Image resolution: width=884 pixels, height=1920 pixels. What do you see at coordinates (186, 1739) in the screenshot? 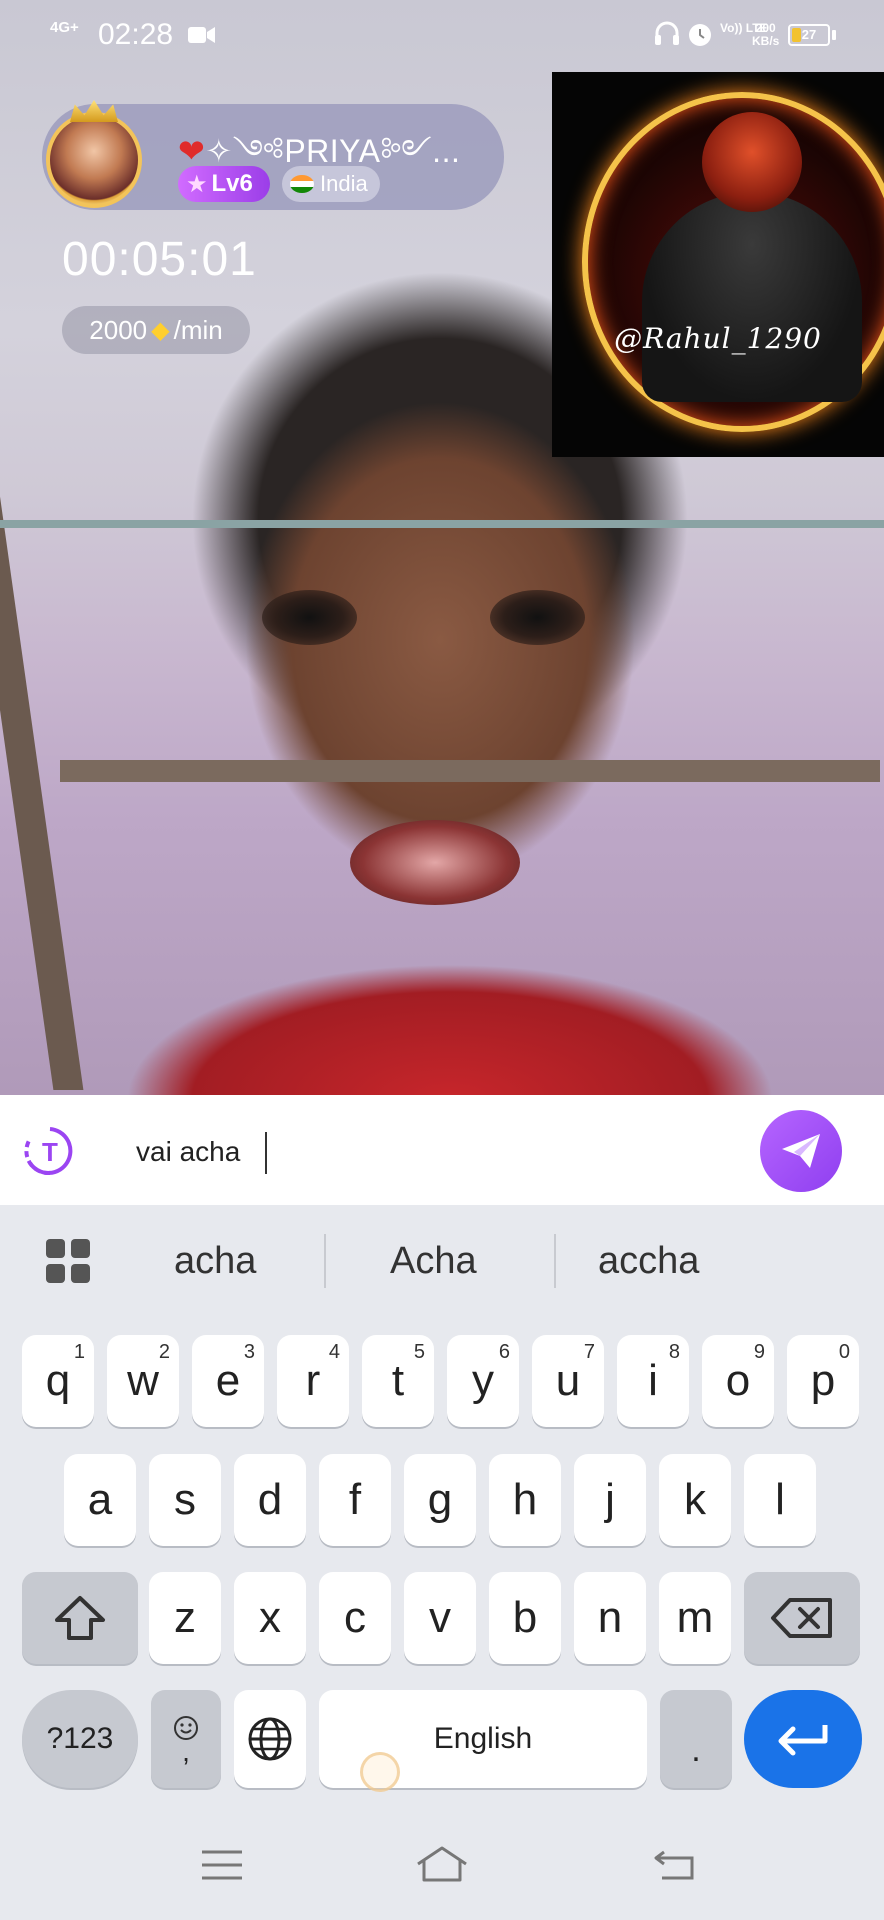
I see `emoji-comma-key: ,` at bounding box center [186, 1739].